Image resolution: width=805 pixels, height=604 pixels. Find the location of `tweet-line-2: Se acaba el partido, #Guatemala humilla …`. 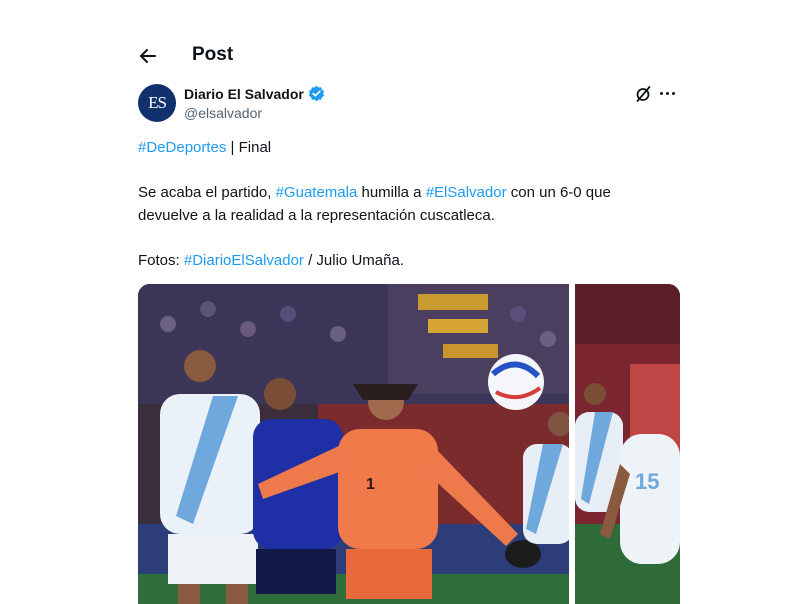

tweet-line-2: Se acaba el partido, #Guatemala humilla … is located at coordinates (410, 192).